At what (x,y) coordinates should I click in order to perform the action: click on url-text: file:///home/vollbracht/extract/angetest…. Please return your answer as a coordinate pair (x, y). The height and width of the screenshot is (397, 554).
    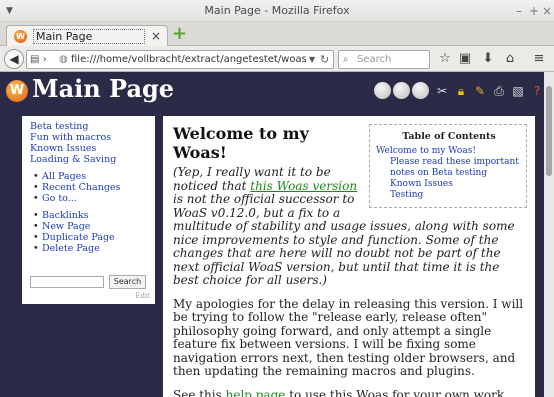
    Looking at the image, I should click on (188, 59).